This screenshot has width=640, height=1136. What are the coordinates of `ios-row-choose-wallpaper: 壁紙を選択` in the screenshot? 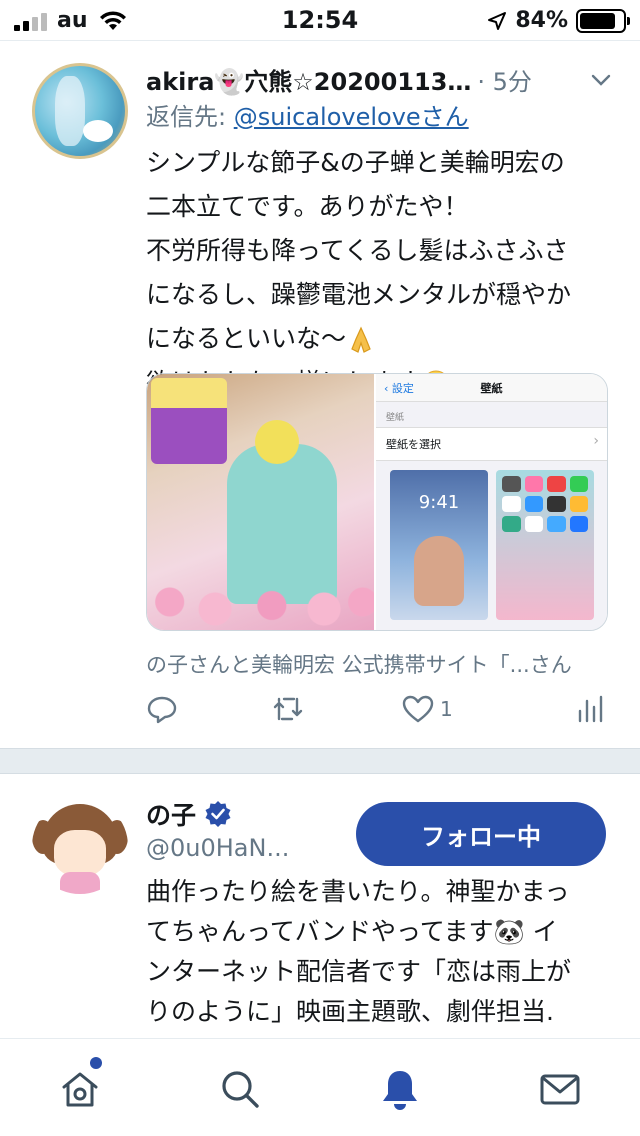 It's located at (491, 444).